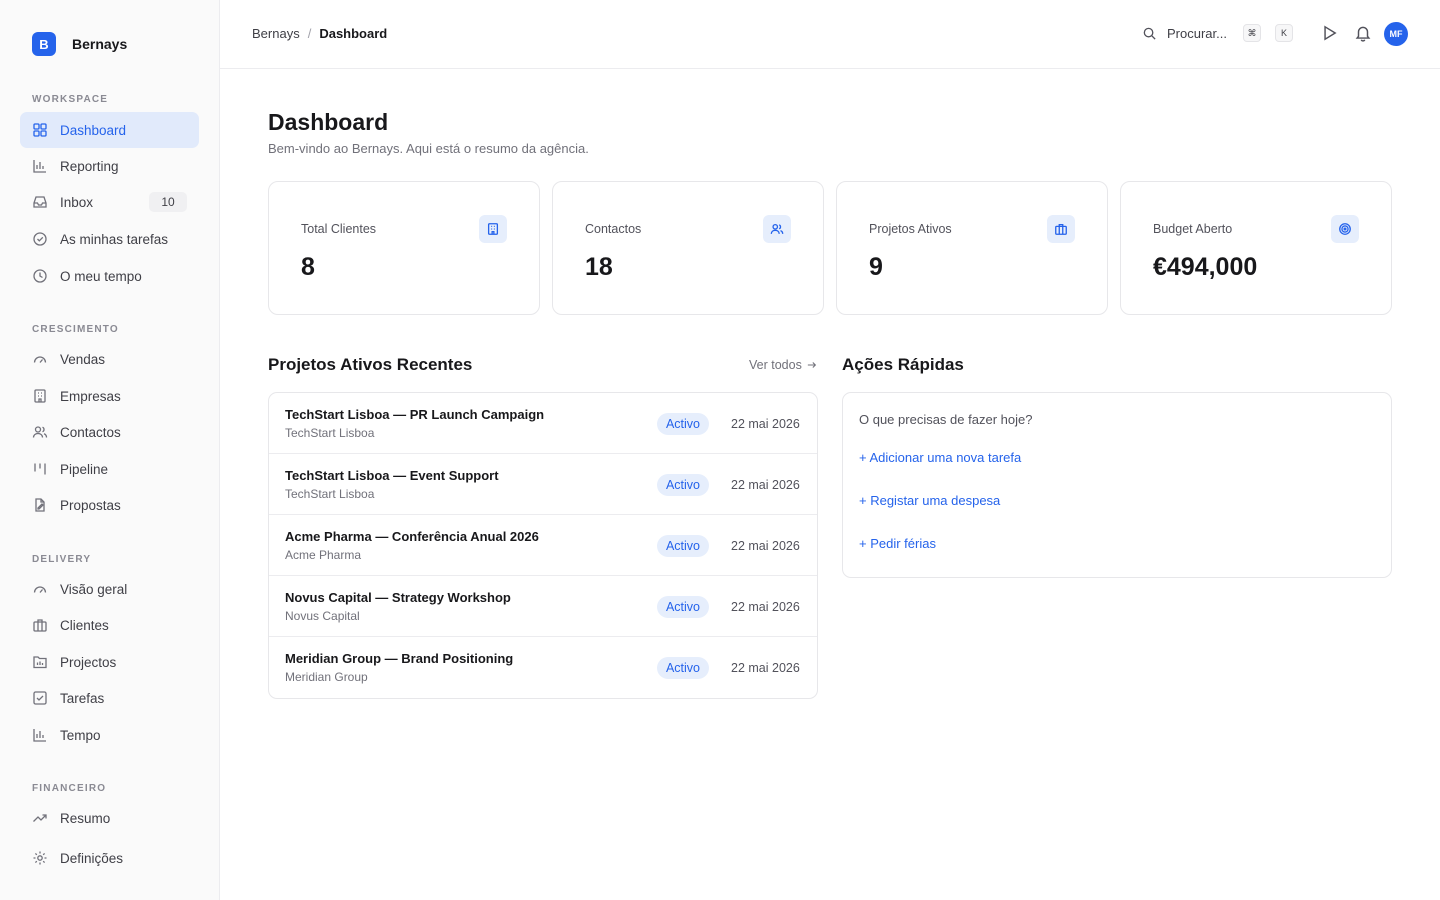 This screenshot has width=1440, height=900. Describe the element at coordinates (109, 625) in the screenshot. I see `sidebar-item-clients: Clientes` at that location.